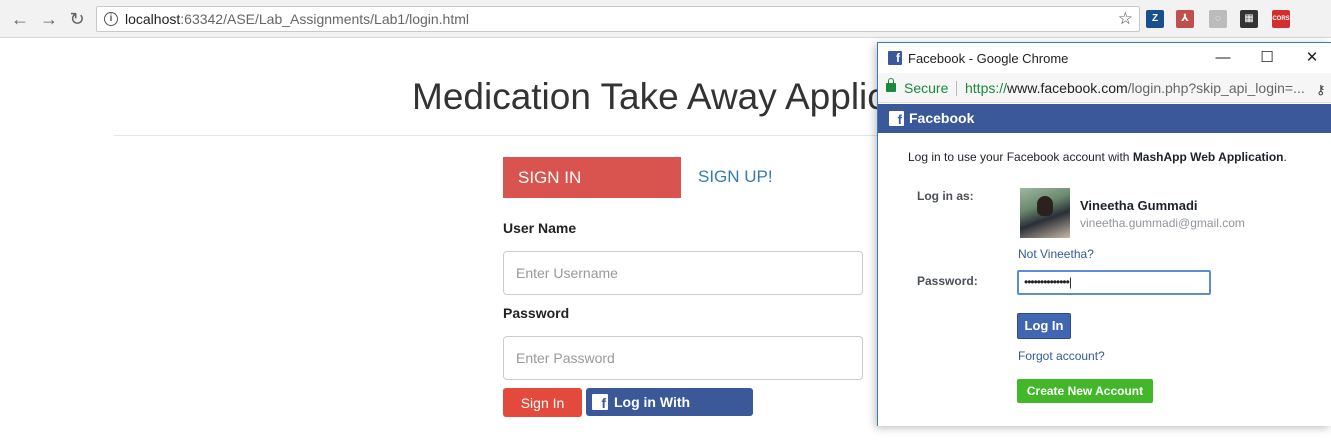 Image resolution: width=1331 pixels, height=444 pixels. What do you see at coordinates (1208, 157) in the screenshot?
I see `intro-app-name: MashApp Web Application` at bounding box center [1208, 157].